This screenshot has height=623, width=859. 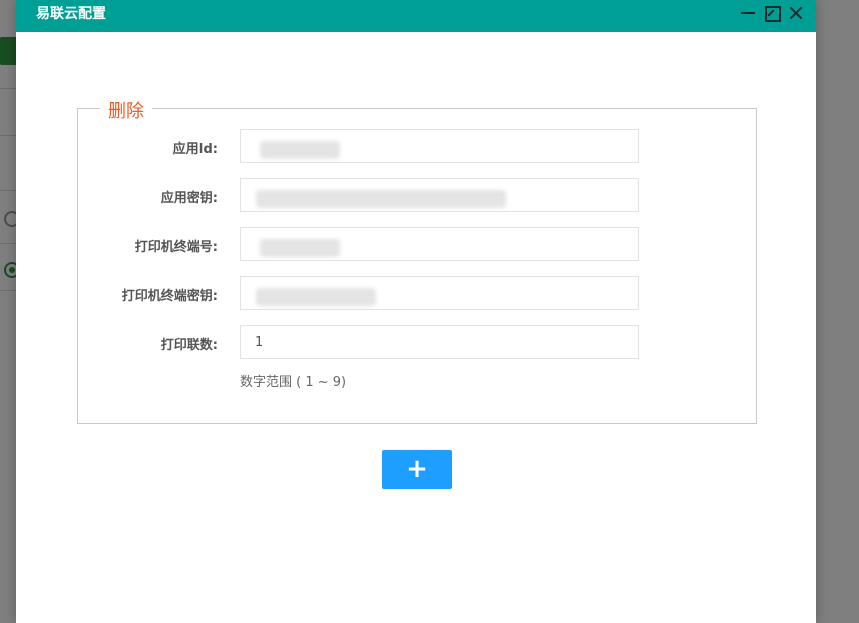 I want to click on terminal-number-label: 打印机终端号:, so click(x=176, y=247).